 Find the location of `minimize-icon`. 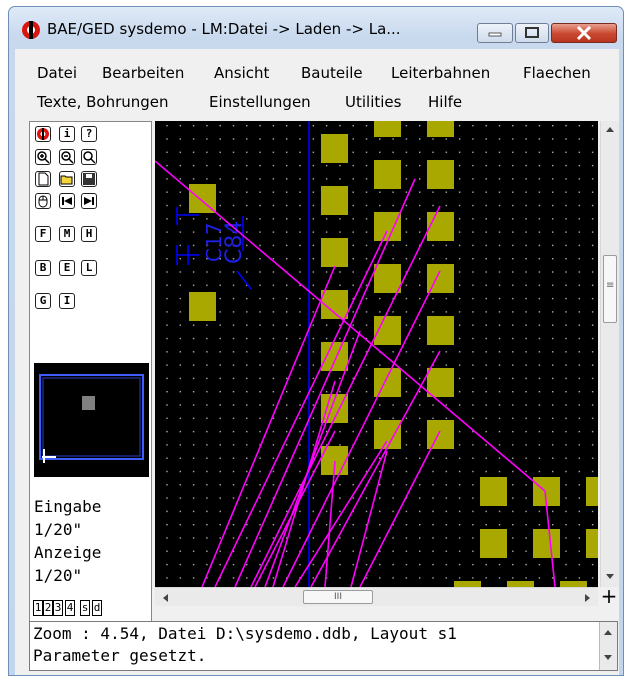

minimize-icon is located at coordinates (495, 34).